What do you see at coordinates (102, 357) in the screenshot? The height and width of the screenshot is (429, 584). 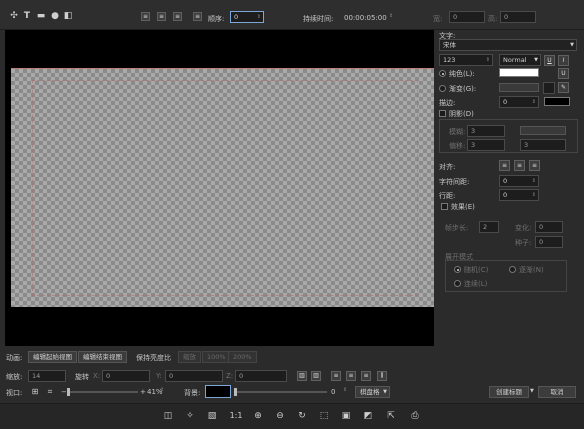 I see `edit-end-view-button: 编辑结束视图` at bounding box center [102, 357].